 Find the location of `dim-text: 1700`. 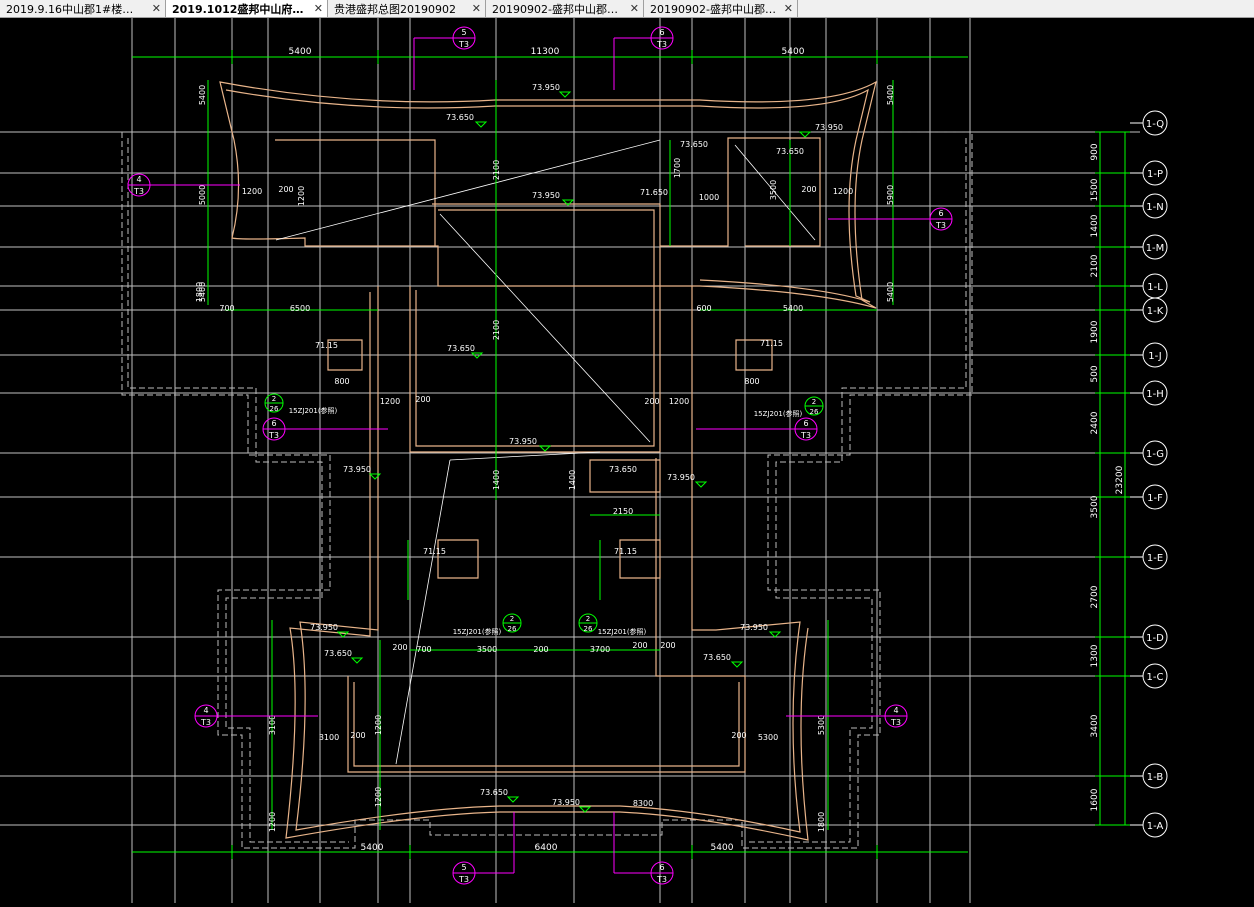

dim-text: 1700 is located at coordinates (677, 168).